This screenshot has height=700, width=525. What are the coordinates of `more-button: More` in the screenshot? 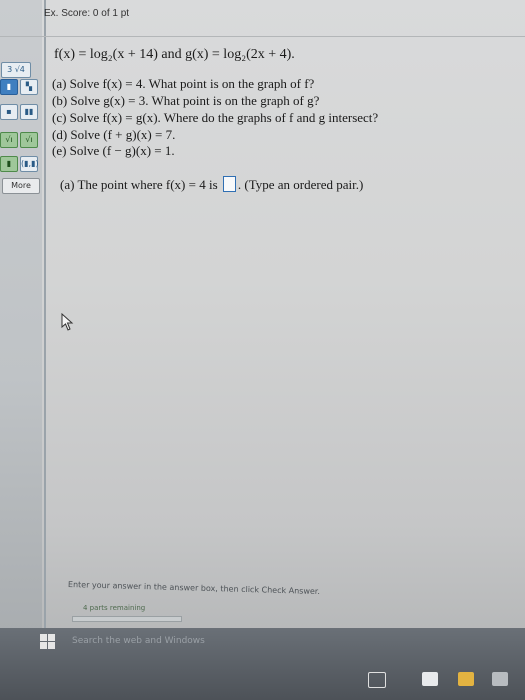 It's located at (21, 186).